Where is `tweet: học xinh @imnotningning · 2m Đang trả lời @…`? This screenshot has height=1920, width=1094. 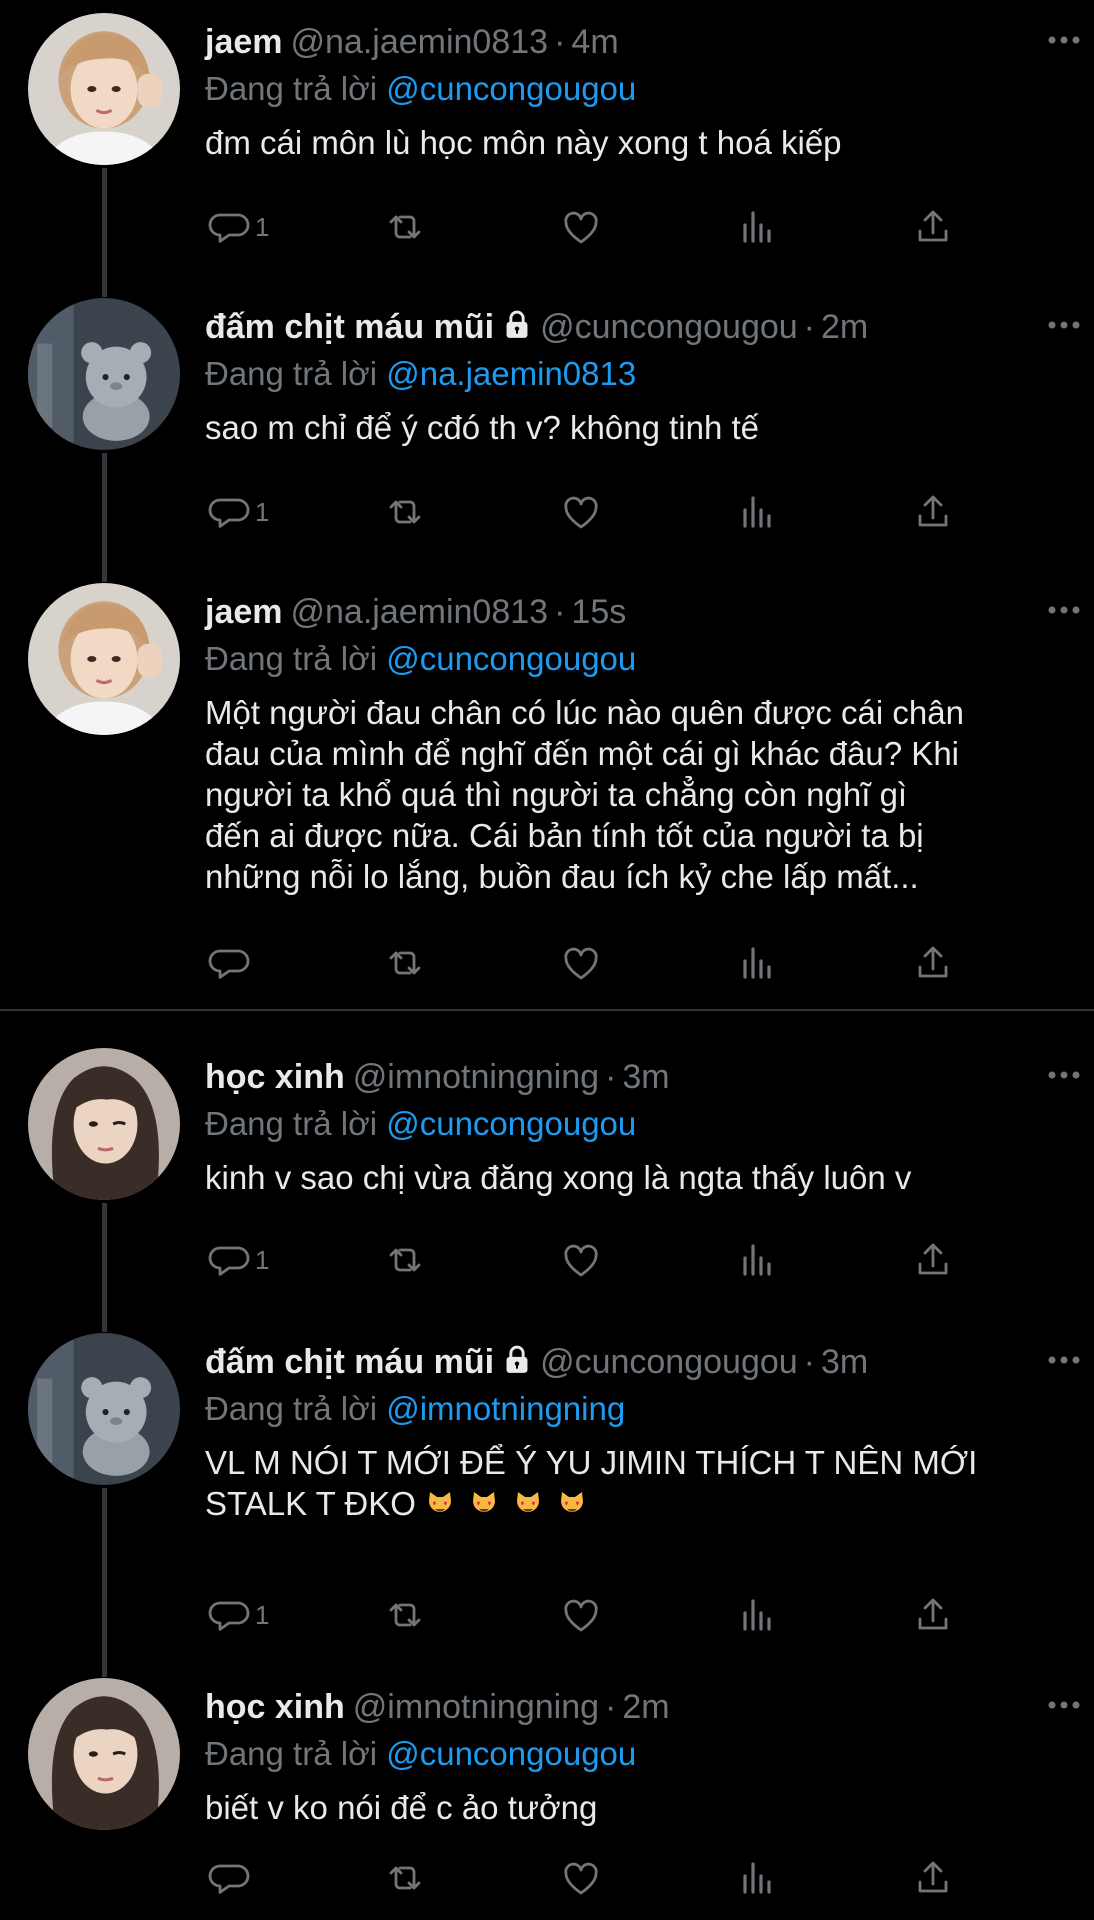
tweet: học xinh @imnotningning · 2m Đang trả lời @… is located at coordinates (547, 1791).